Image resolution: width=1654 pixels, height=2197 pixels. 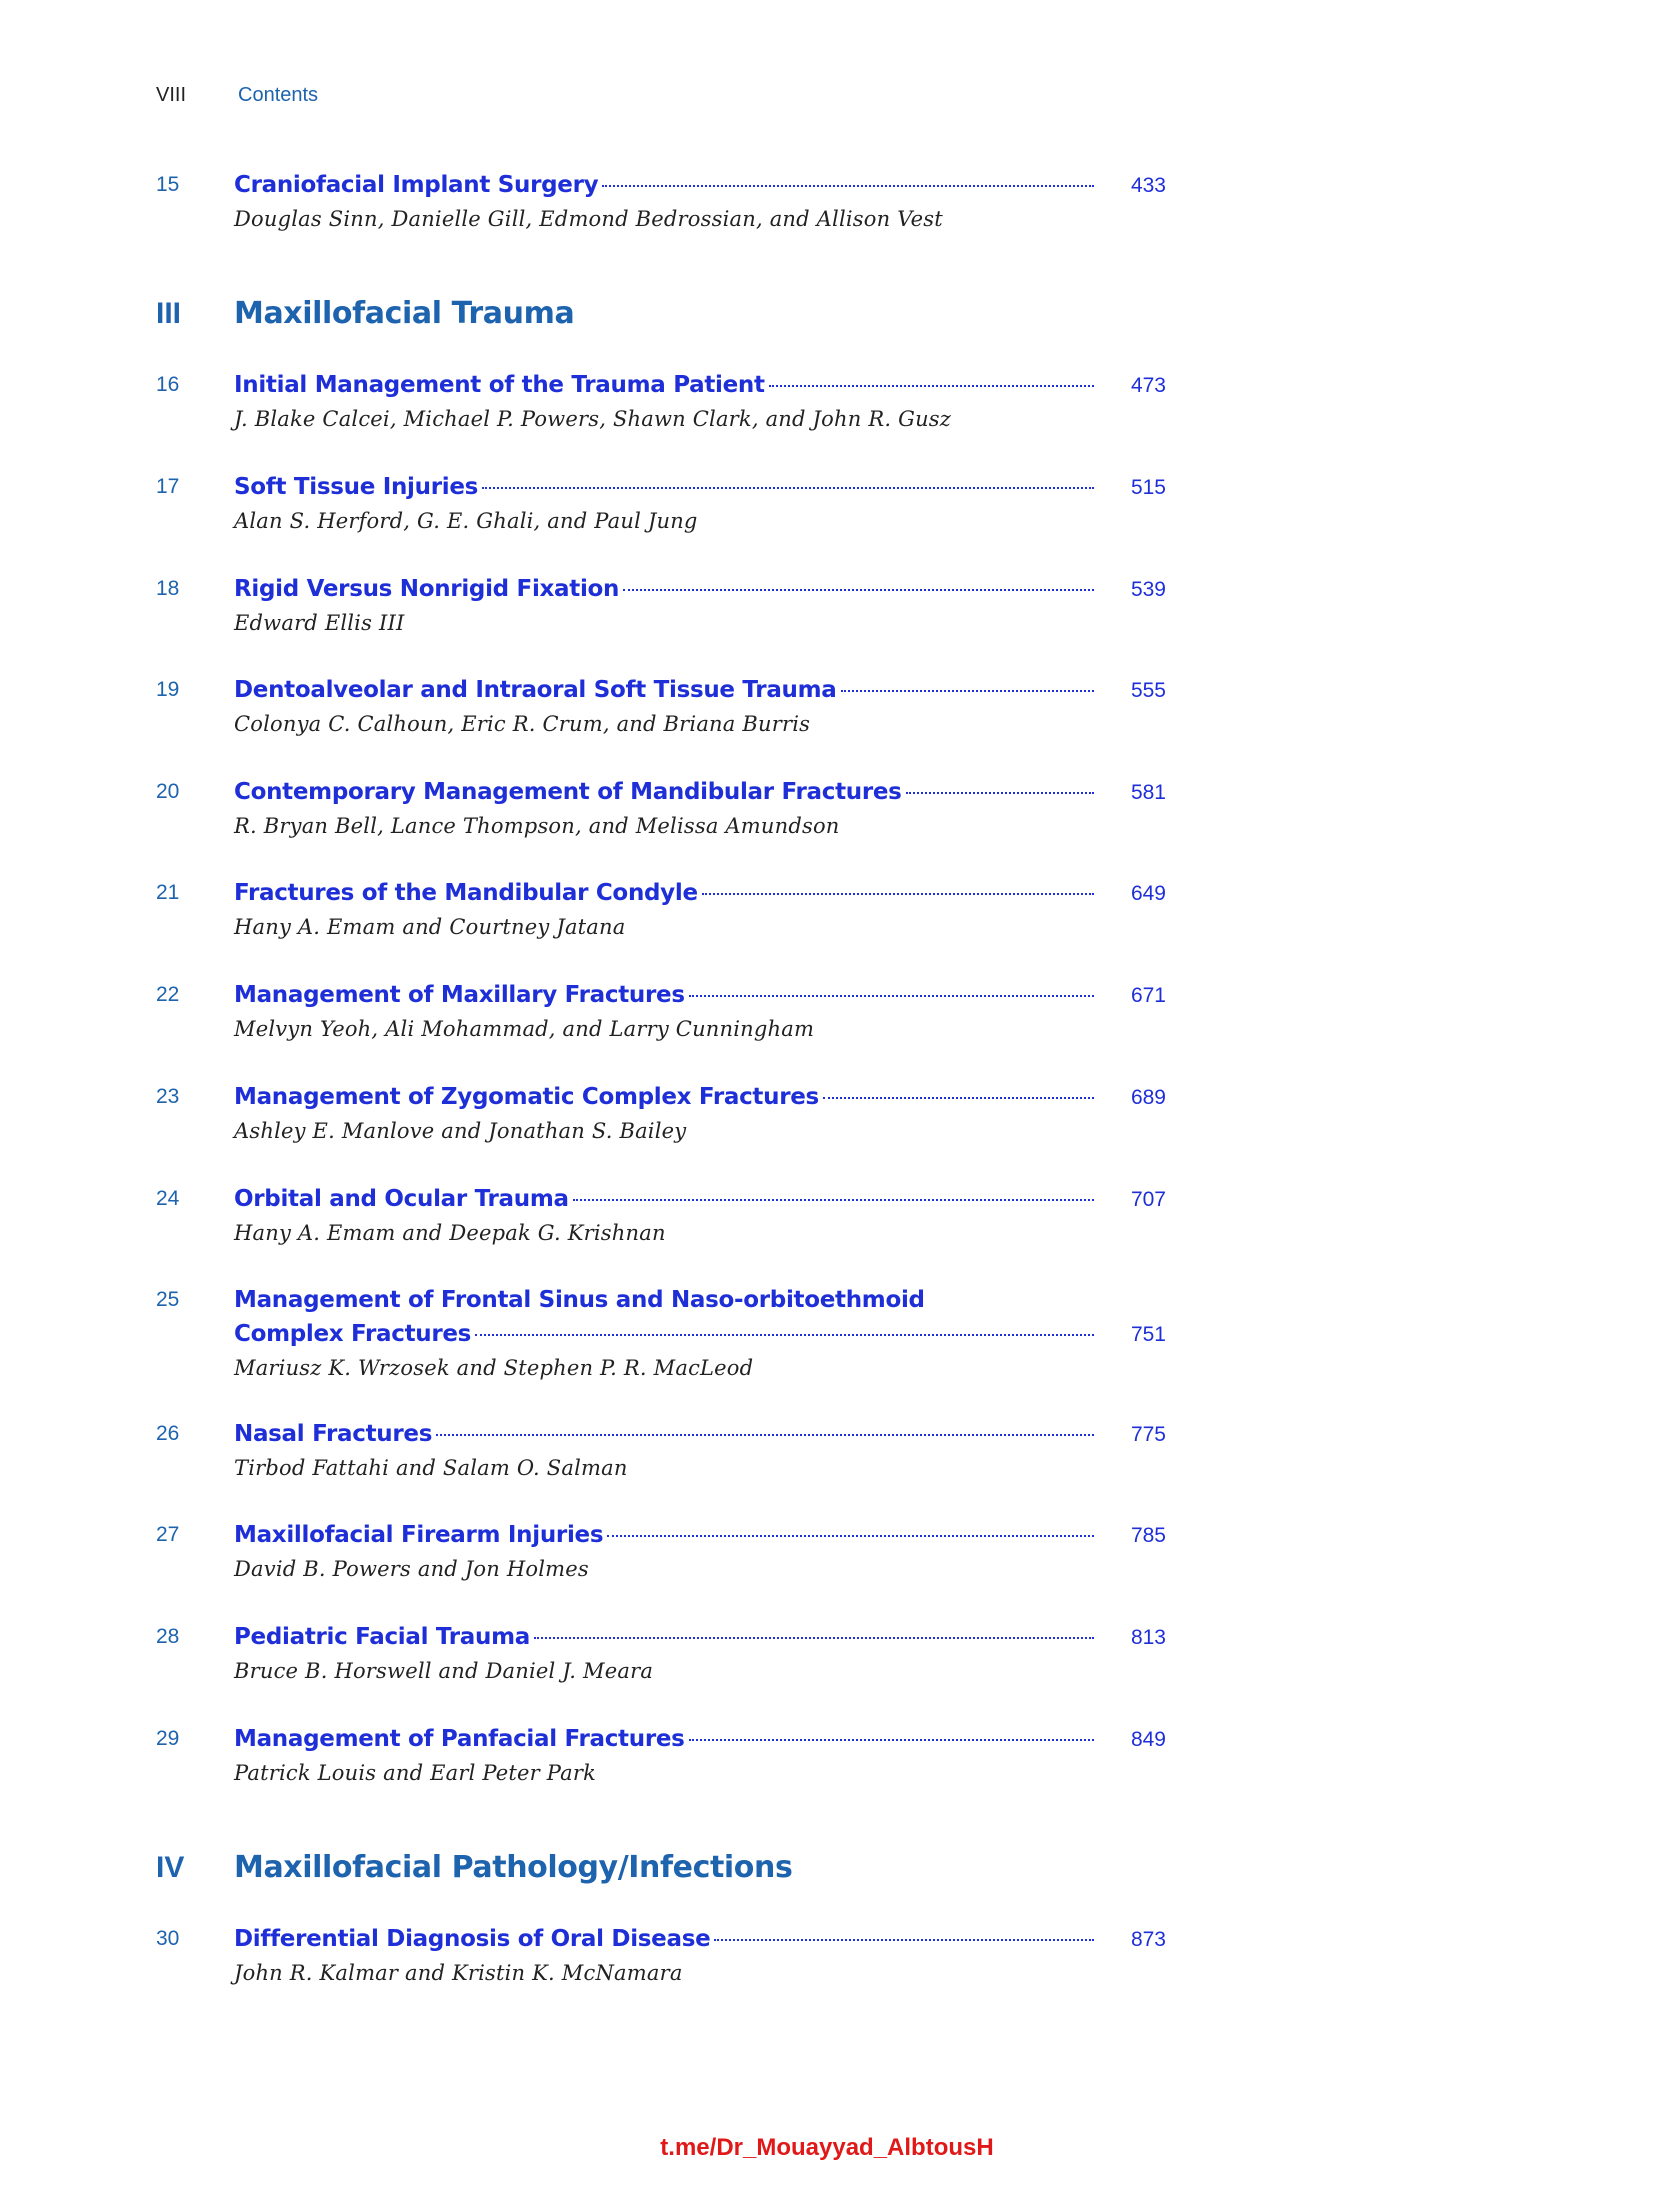 I want to click on chapter-number: 18, so click(x=168, y=588).